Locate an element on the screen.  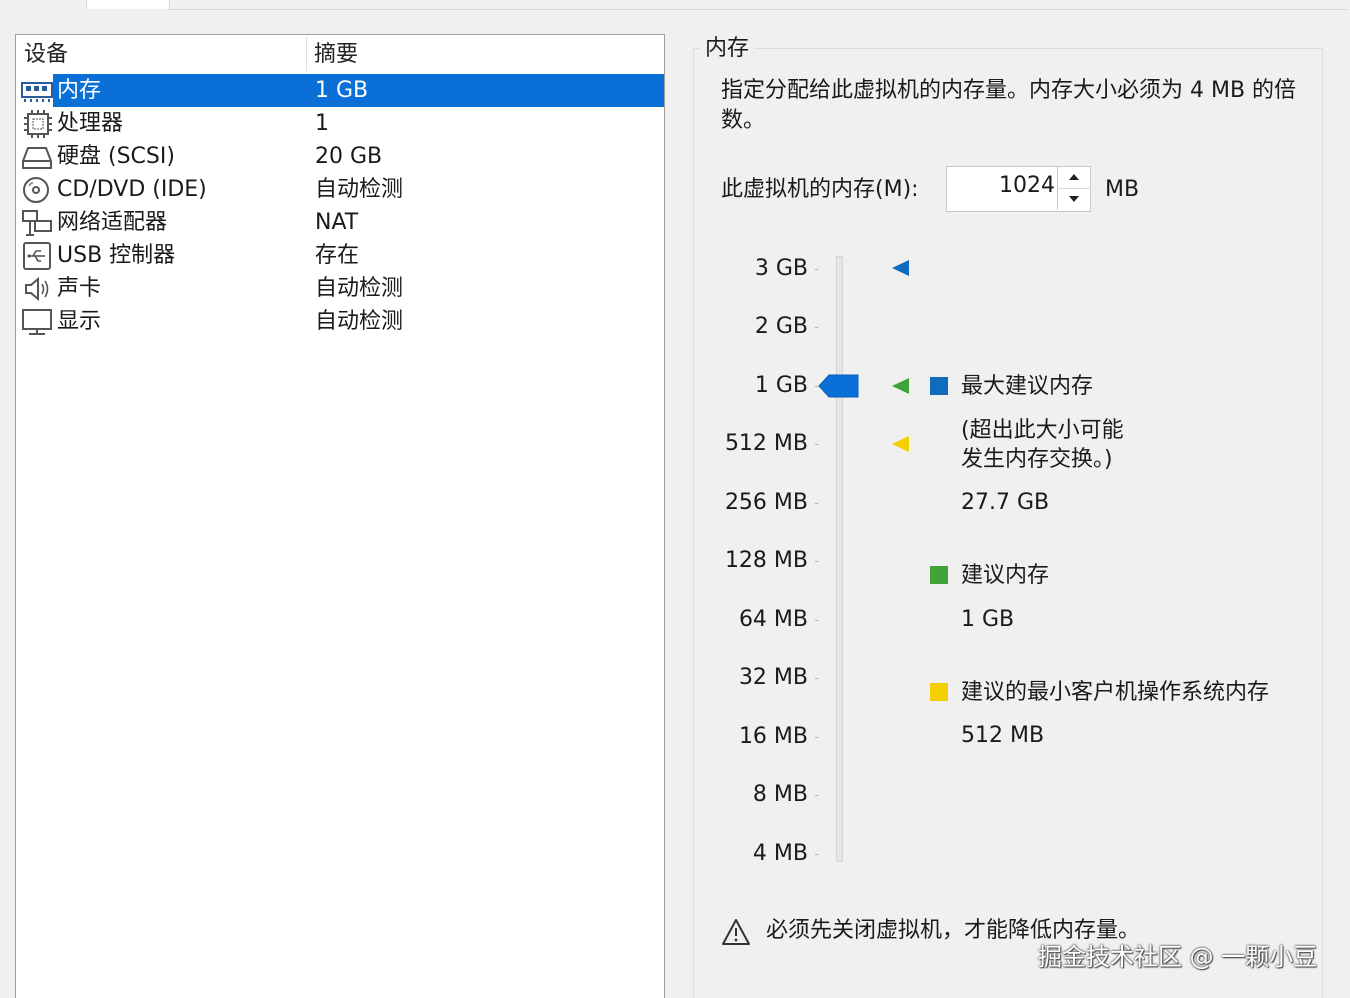
device-row-display: 显示 自动检测 is located at coordinates (341, 321).